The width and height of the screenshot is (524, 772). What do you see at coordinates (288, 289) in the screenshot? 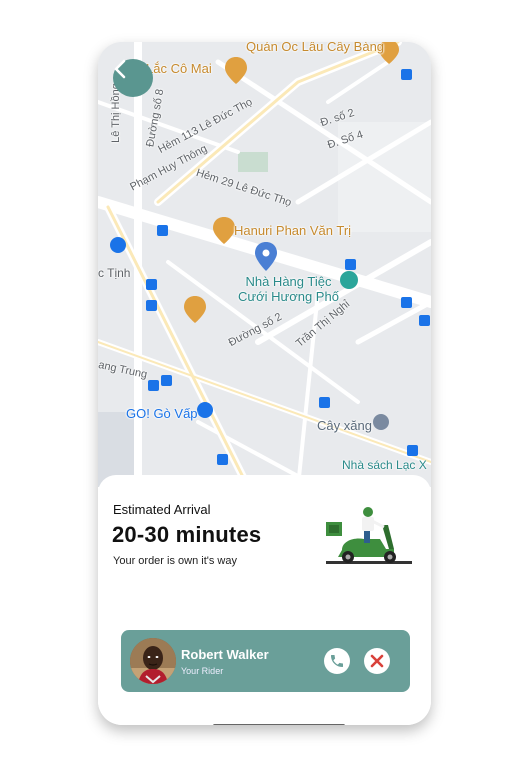
I see `map-label-nha-hang: Nhà Hàng Tiệc Cưới Hương Phố` at bounding box center [288, 289].